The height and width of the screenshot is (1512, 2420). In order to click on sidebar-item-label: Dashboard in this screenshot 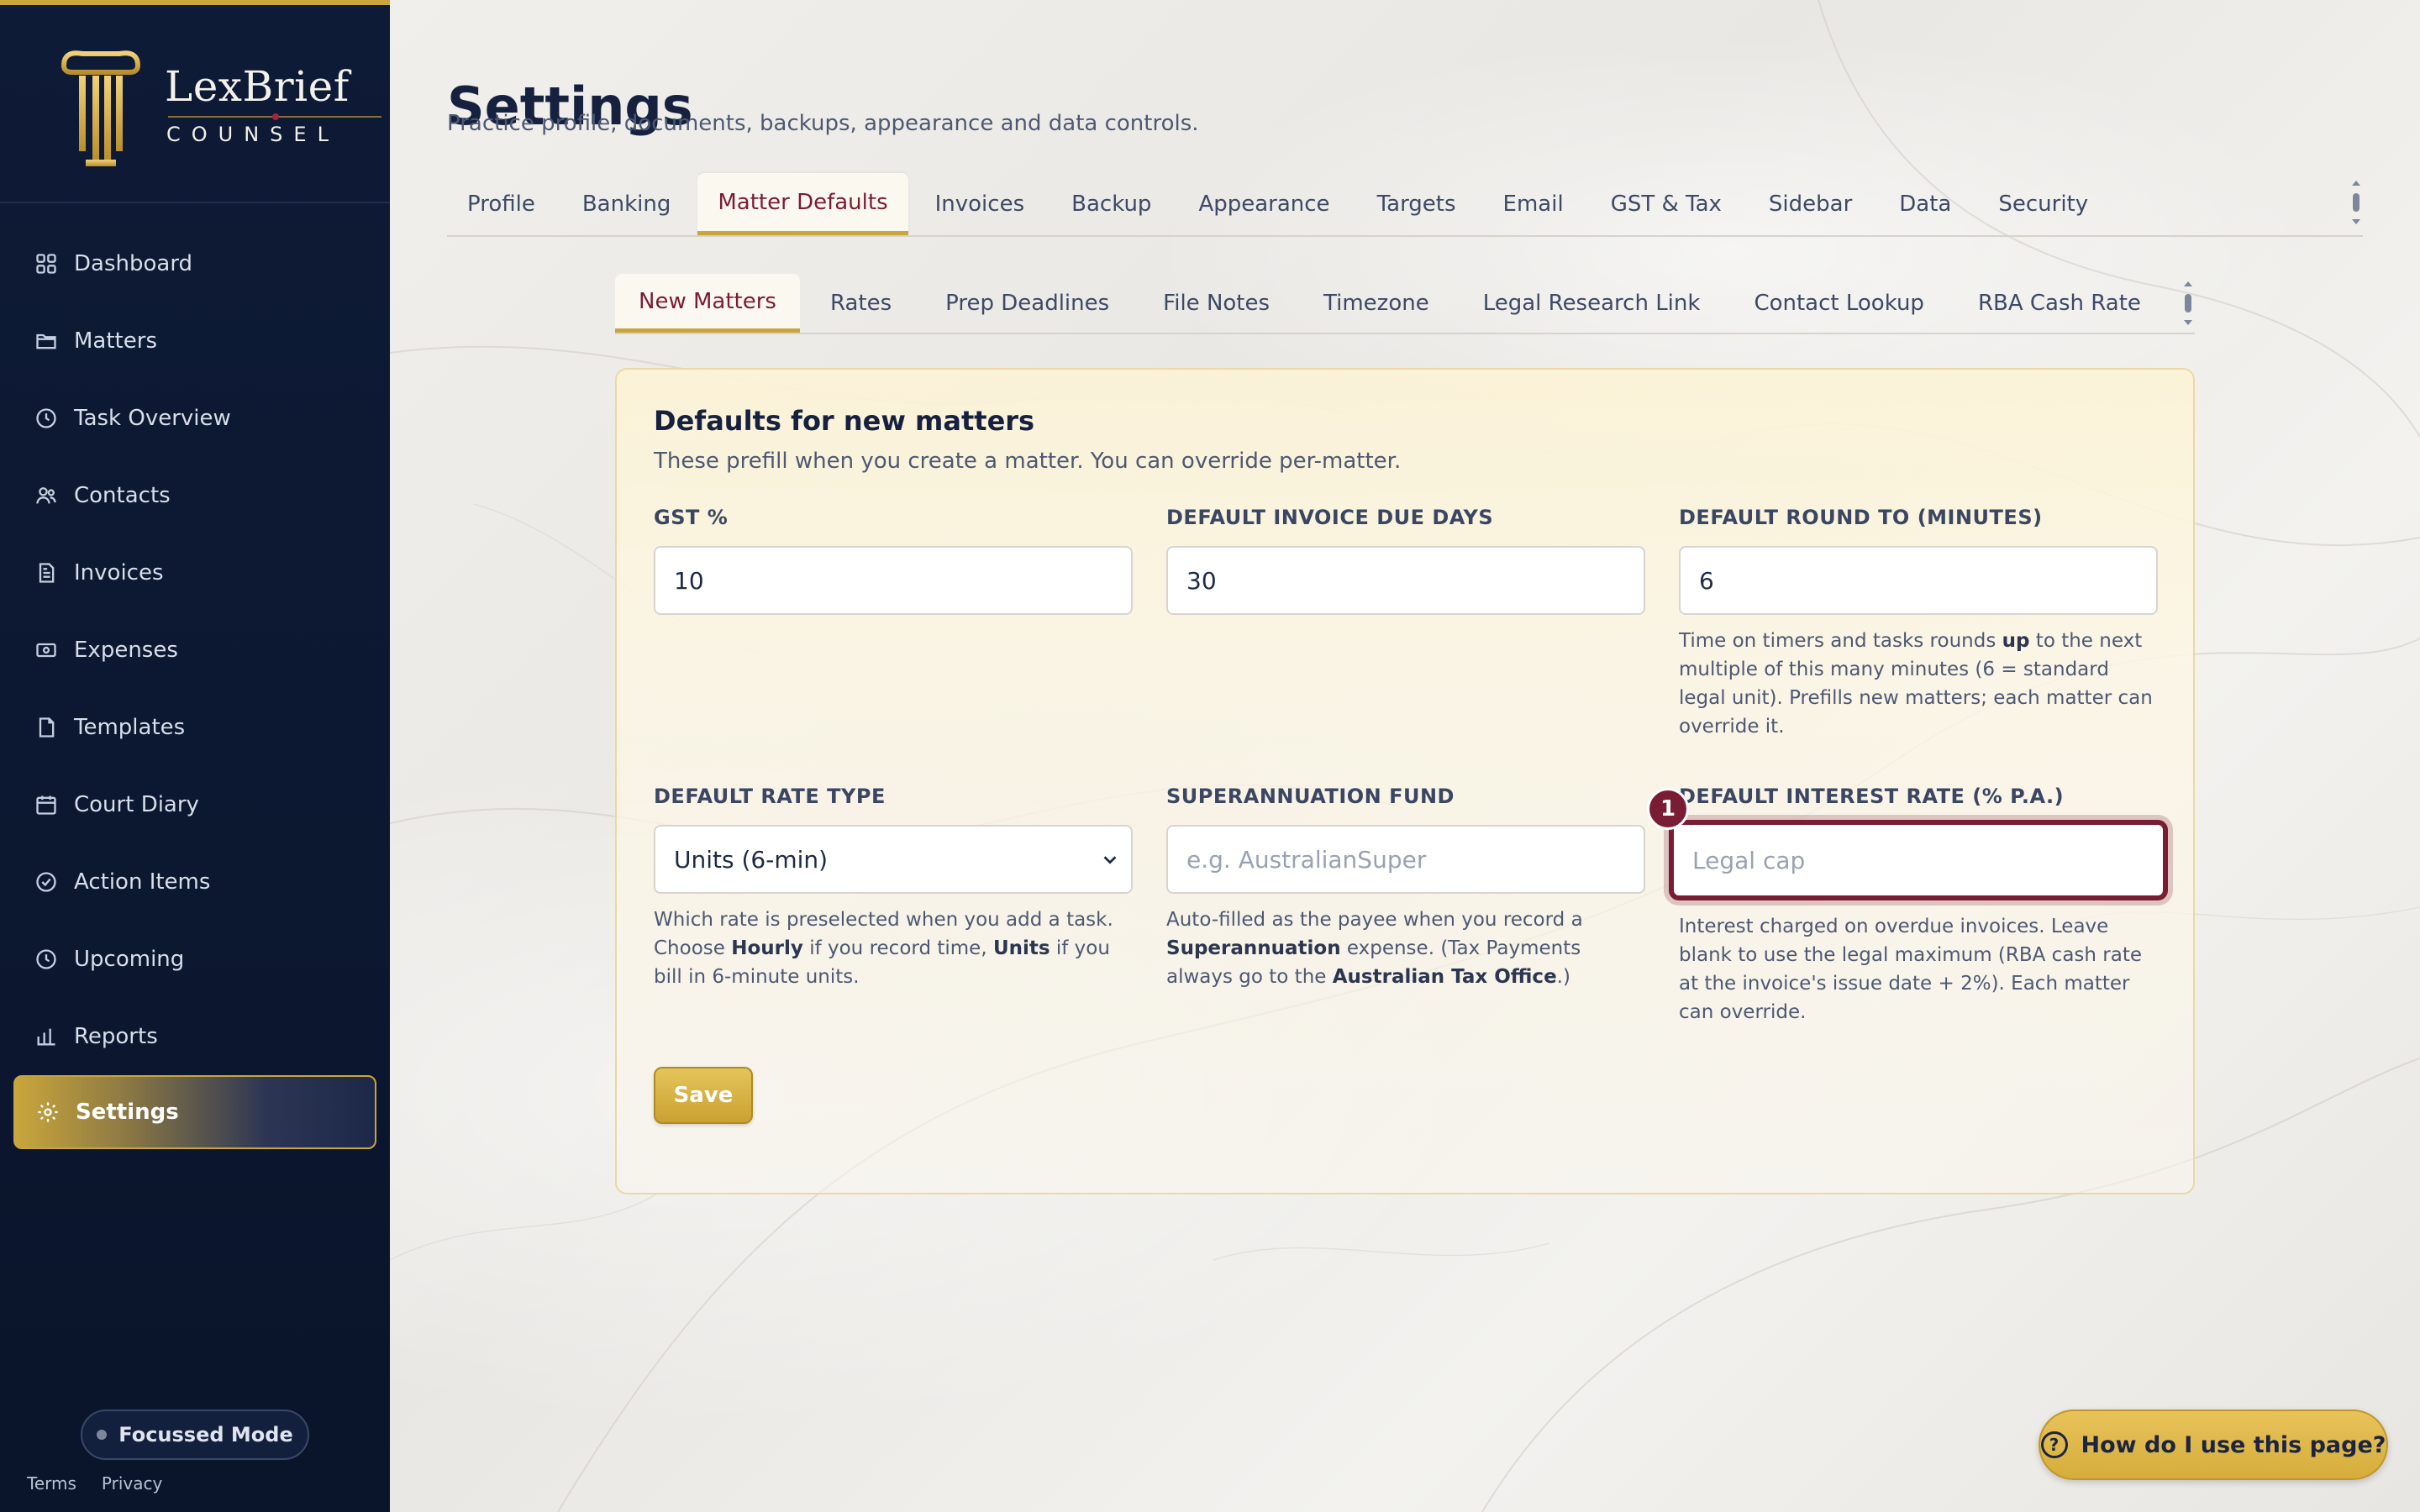, I will do `click(133, 263)`.